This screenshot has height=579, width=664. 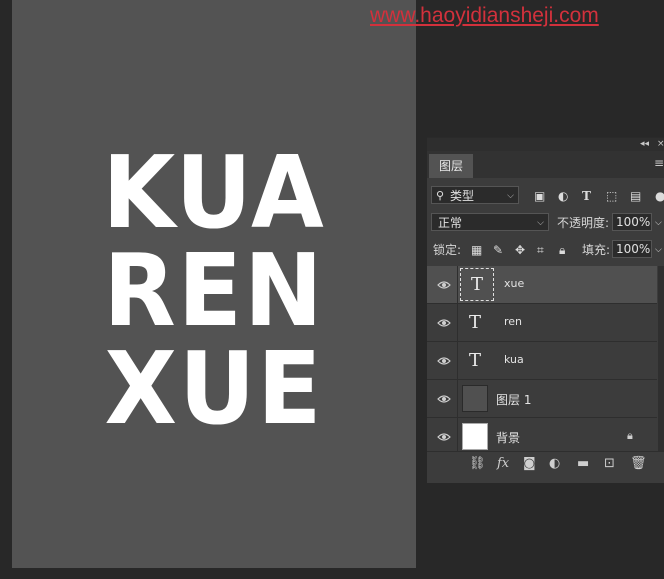 I want to click on layer-name: kua, so click(x=514, y=359).